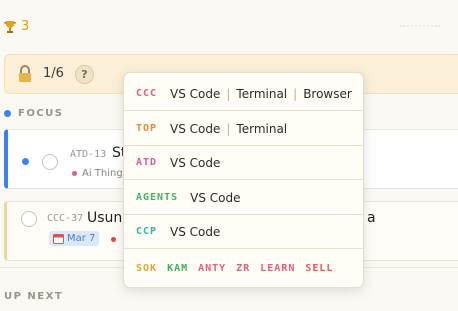  I want to click on trophy-icon, so click(10, 26).